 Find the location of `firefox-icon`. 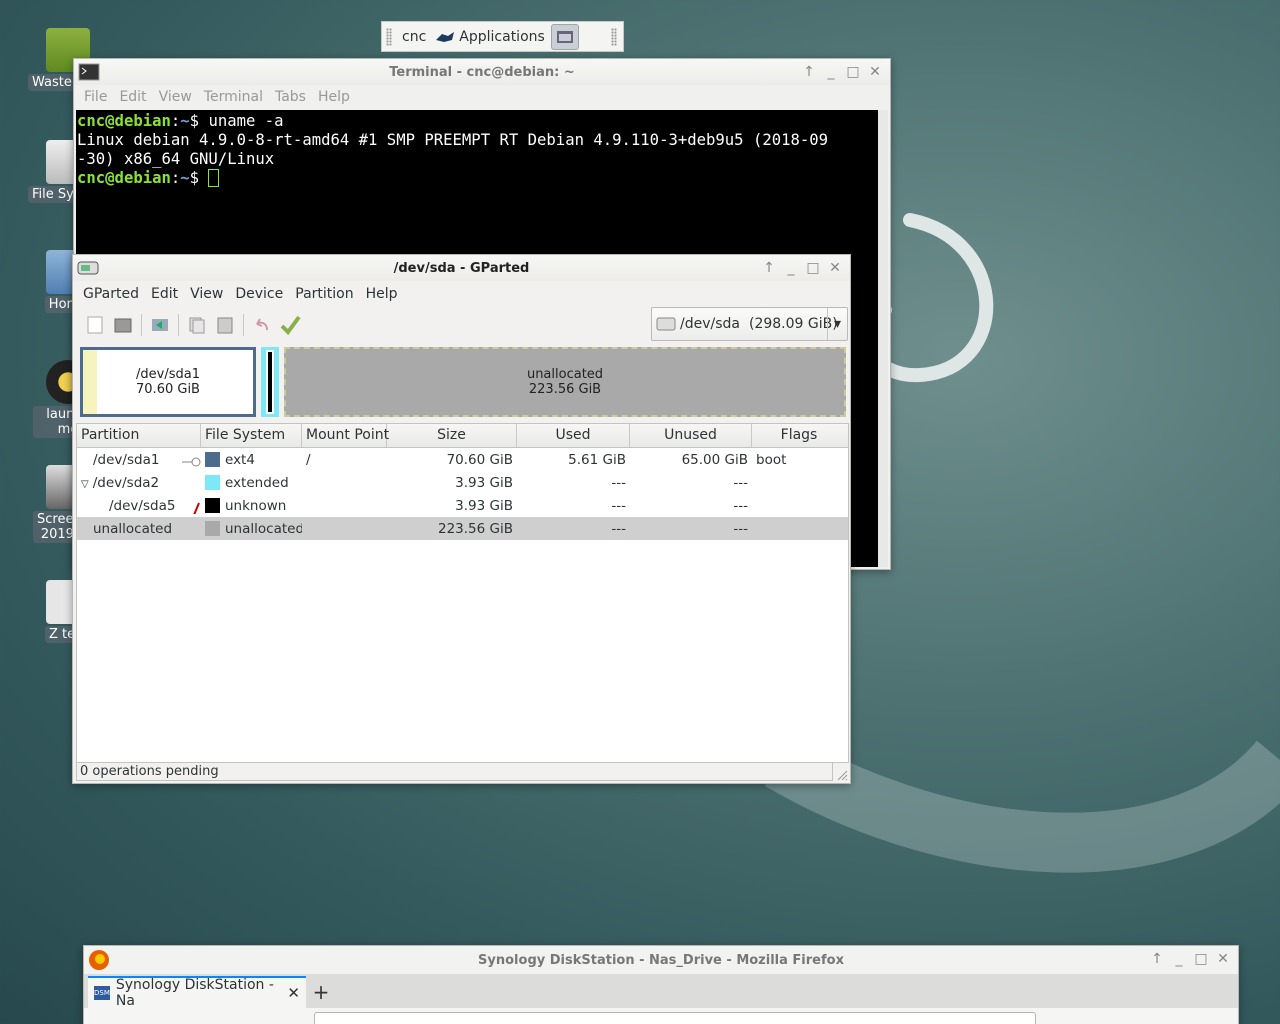

firefox-icon is located at coordinates (99, 960).